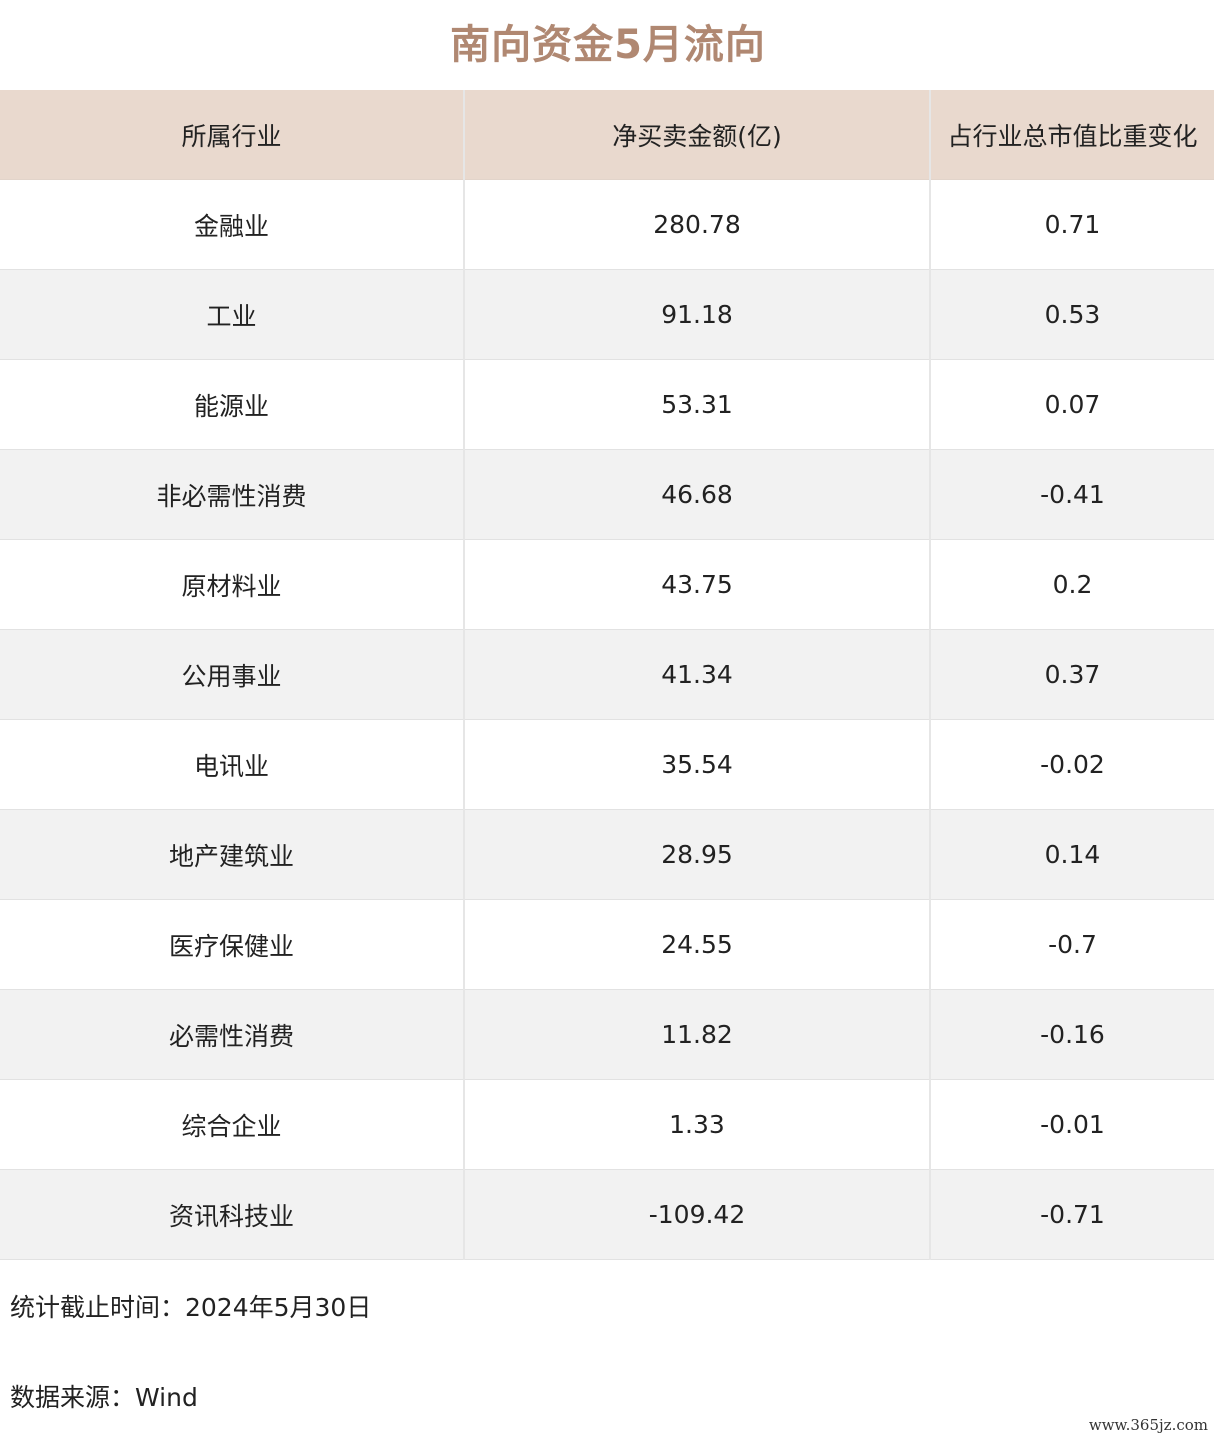 The width and height of the screenshot is (1216, 1440). I want to click on cell-industry: 地产建筑业, so click(232, 854).